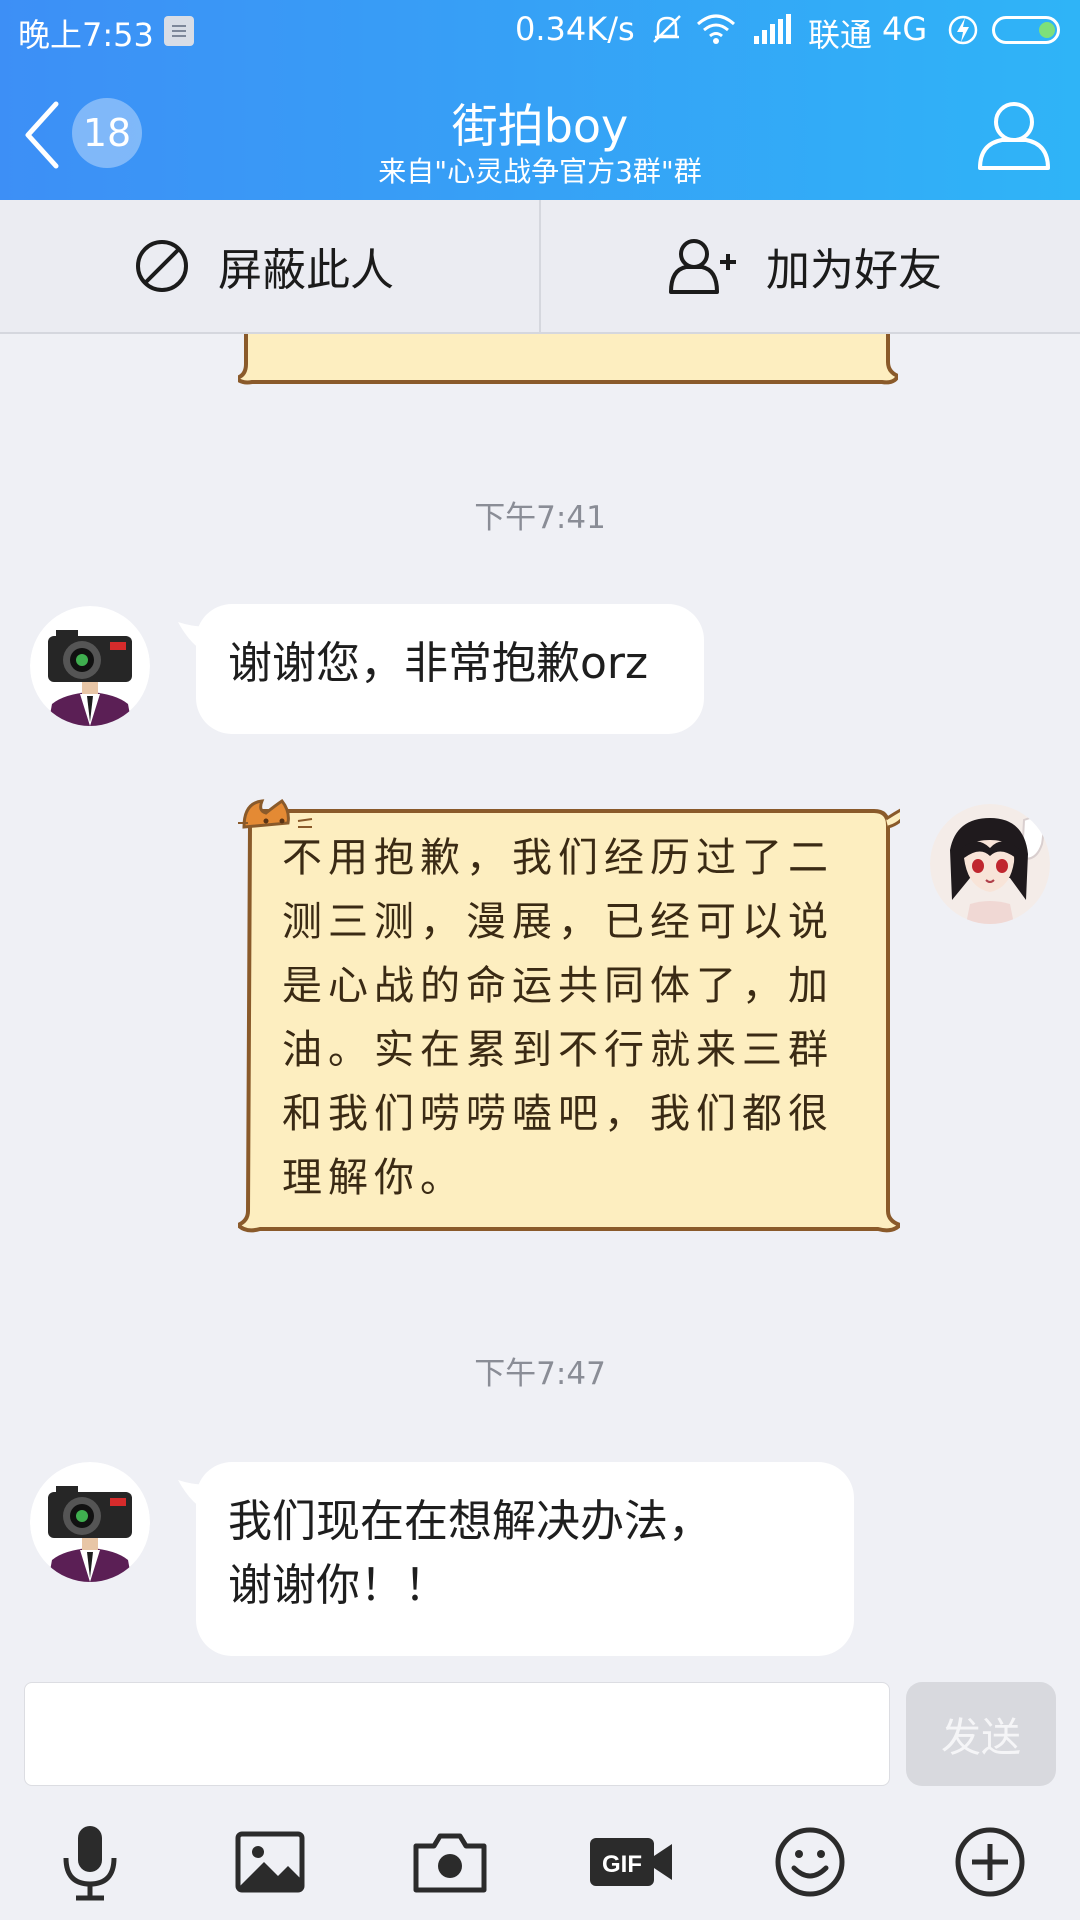 Image resolution: width=1080 pixels, height=1920 pixels. Describe the element at coordinates (905, 29) in the screenshot. I see `network-type: 4G` at that location.